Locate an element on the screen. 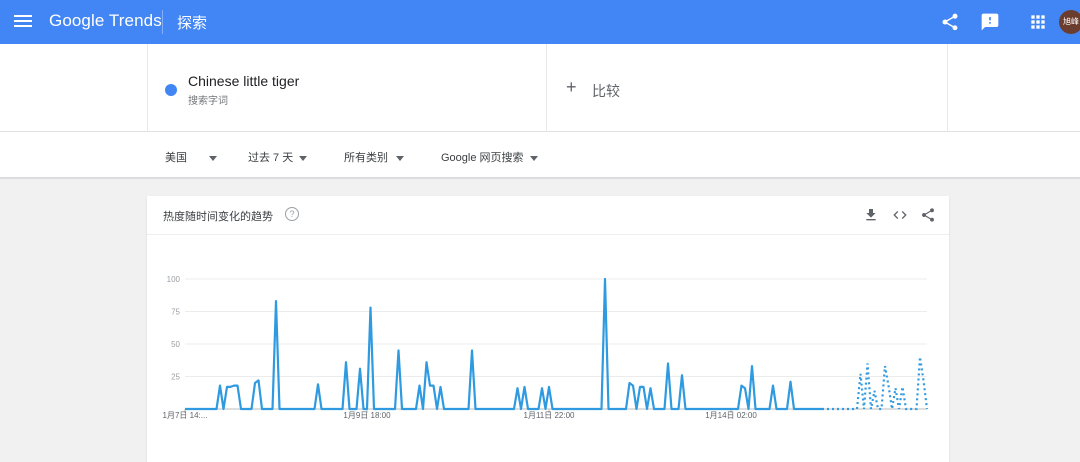 This screenshot has width=1080, height=462. help-icon: ? is located at coordinates (292, 214).